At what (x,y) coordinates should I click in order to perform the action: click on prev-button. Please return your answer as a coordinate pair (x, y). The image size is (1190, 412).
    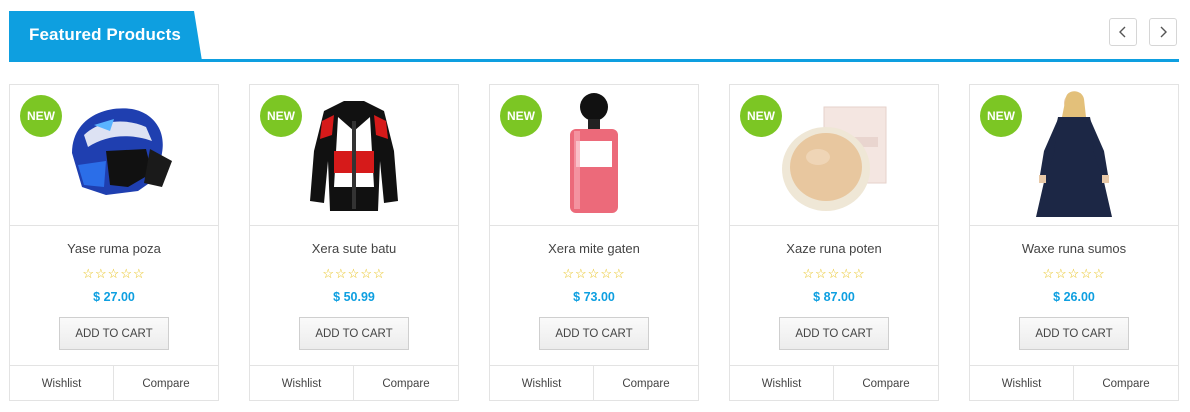
    Looking at the image, I should click on (1123, 32).